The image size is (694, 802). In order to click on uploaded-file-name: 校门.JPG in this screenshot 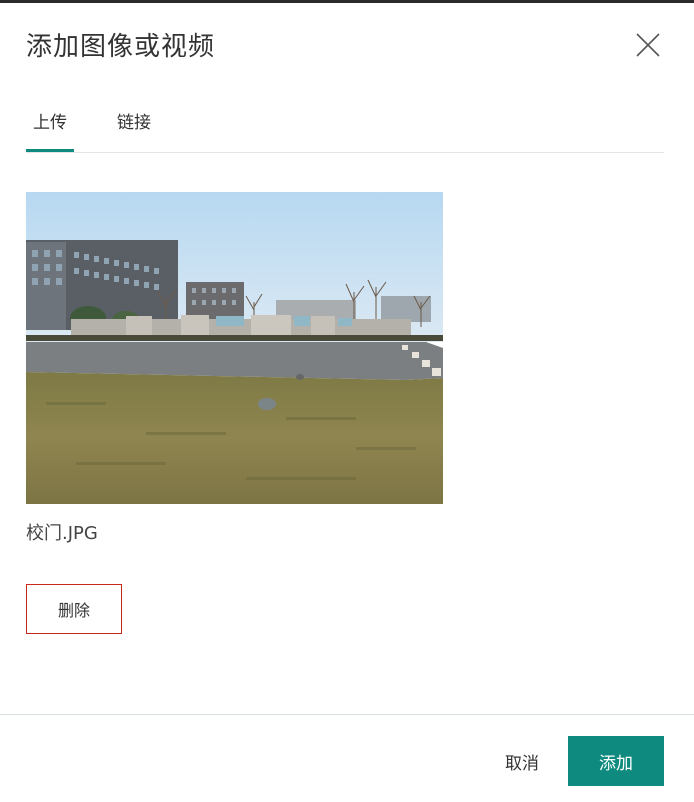, I will do `click(62, 533)`.